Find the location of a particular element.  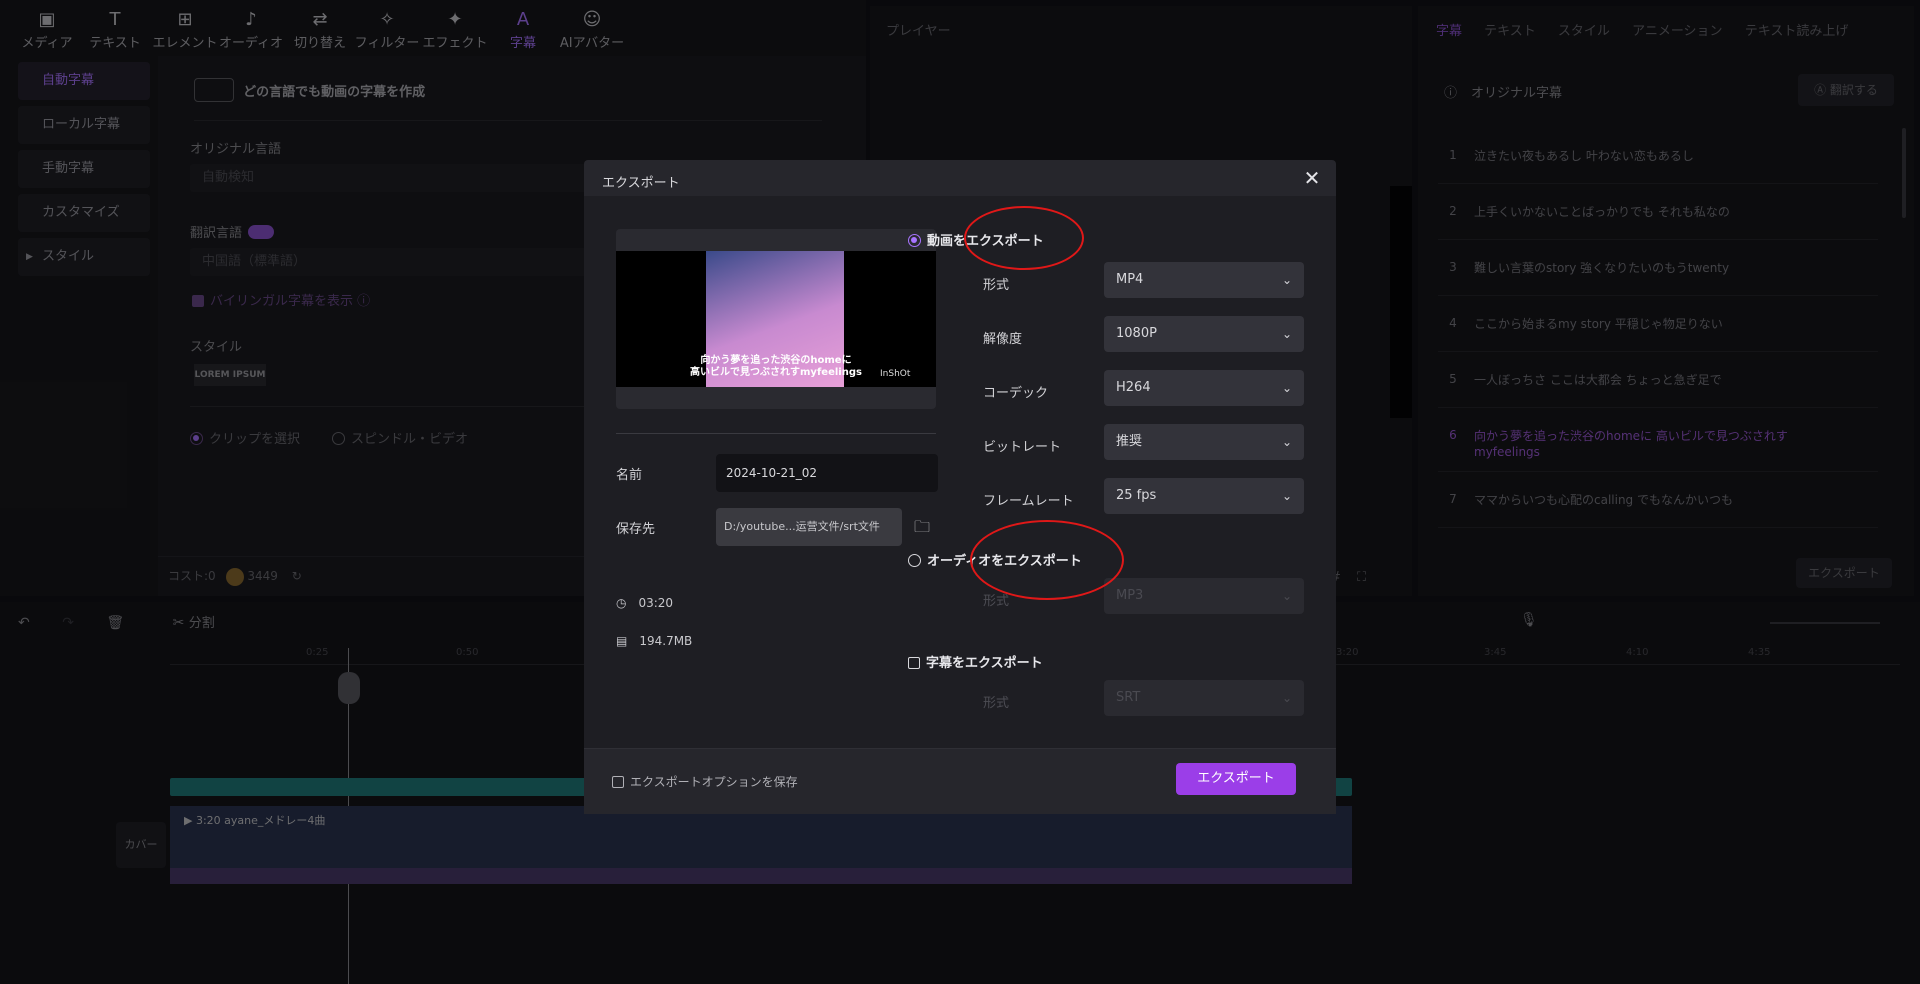

close-icon: ✕ is located at coordinates (1312, 178).